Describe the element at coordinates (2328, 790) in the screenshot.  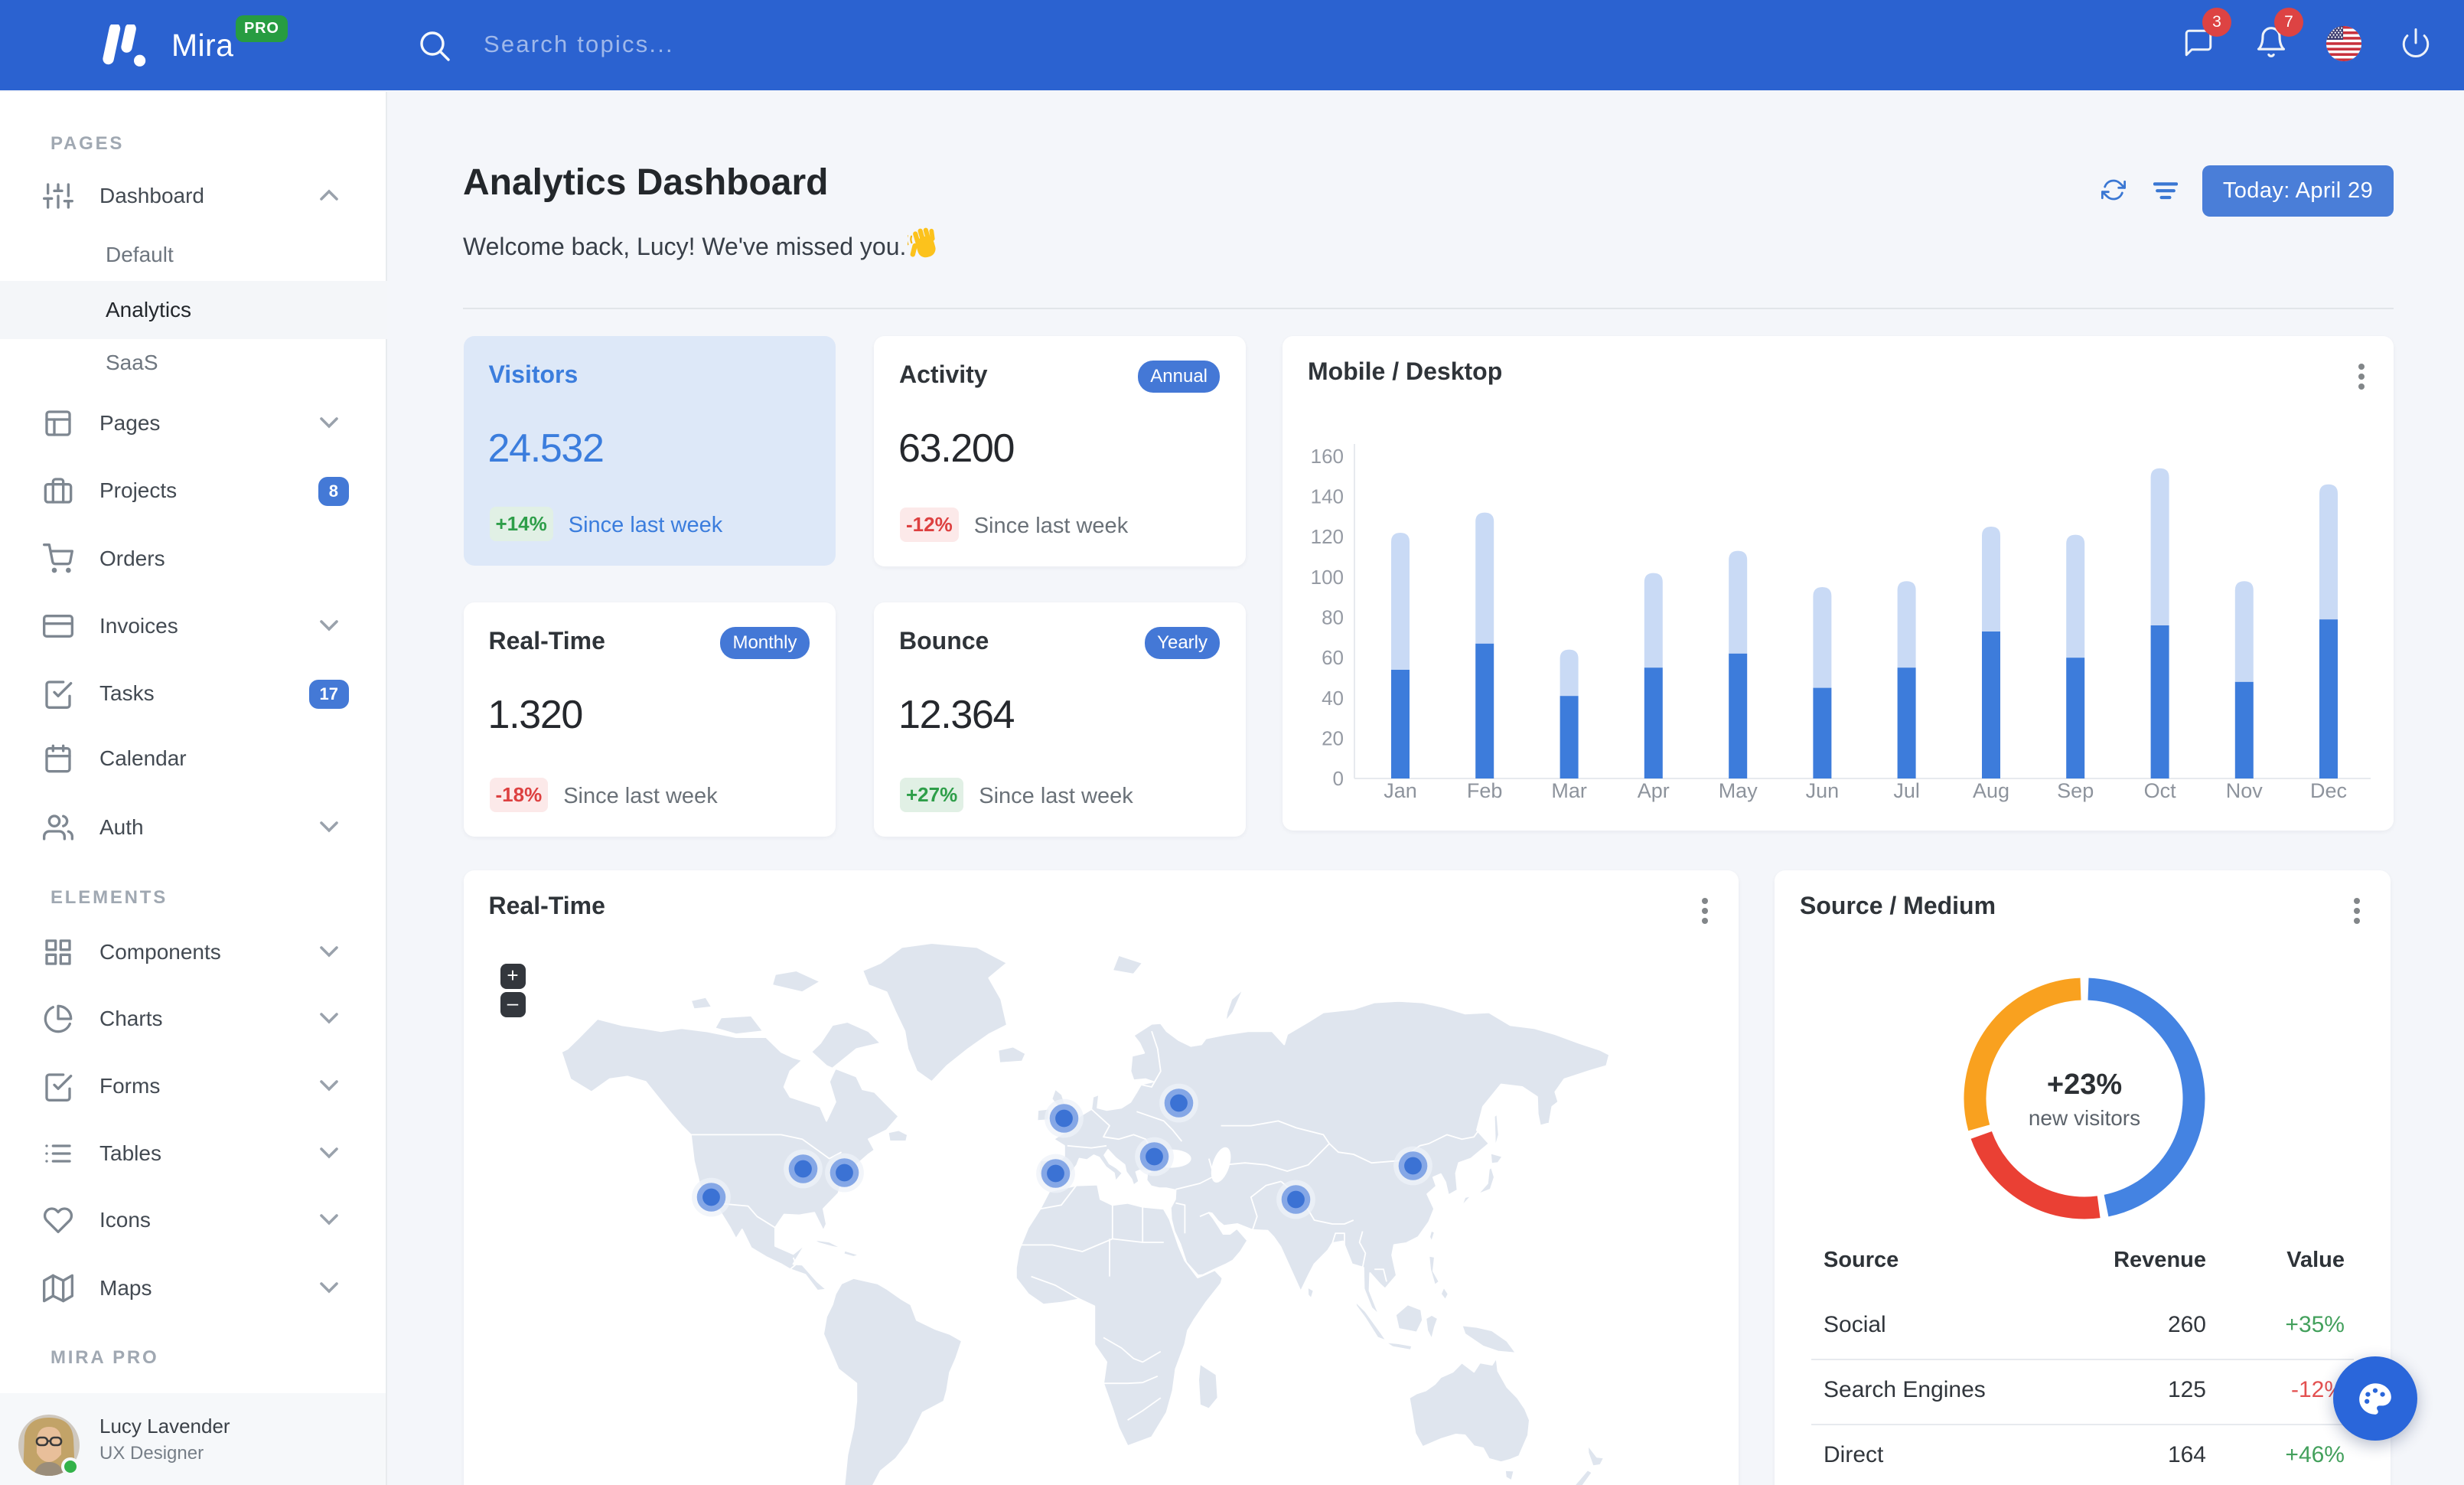
I see `svg-text: Dec` at that location.